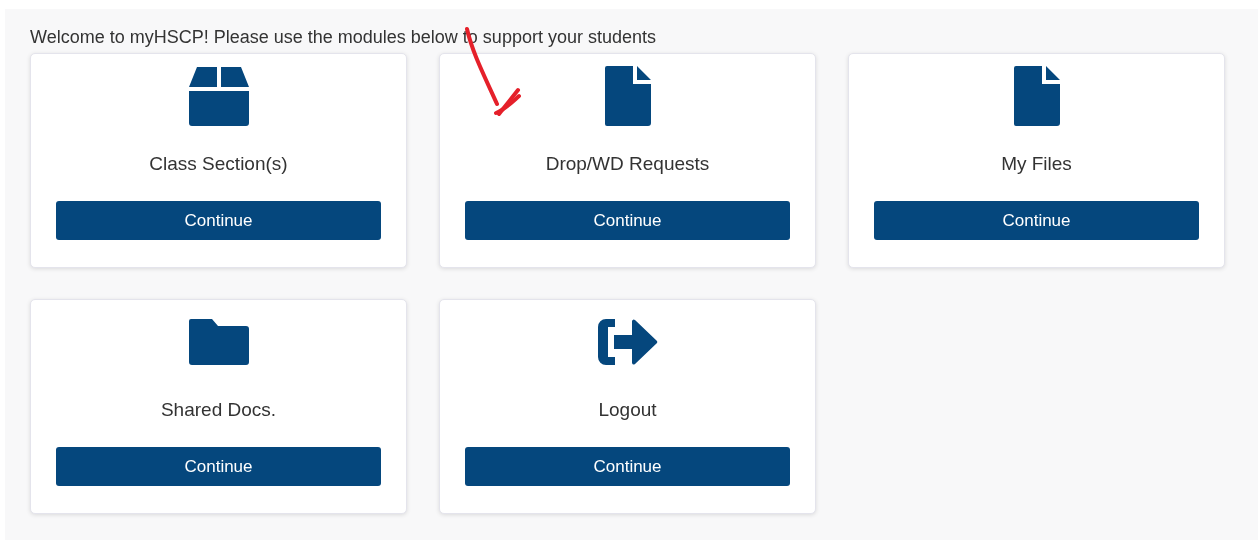 This screenshot has height=540, width=1258. Describe the element at coordinates (627, 410) in the screenshot. I see `module-title: Logout` at that location.